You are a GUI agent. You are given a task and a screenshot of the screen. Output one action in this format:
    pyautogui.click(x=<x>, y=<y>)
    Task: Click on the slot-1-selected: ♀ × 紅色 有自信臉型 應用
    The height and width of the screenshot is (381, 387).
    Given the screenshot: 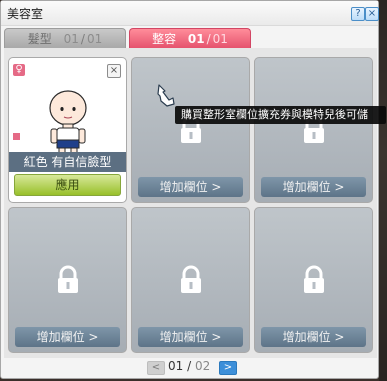 What is the action you would take?
    pyautogui.click(x=67, y=130)
    